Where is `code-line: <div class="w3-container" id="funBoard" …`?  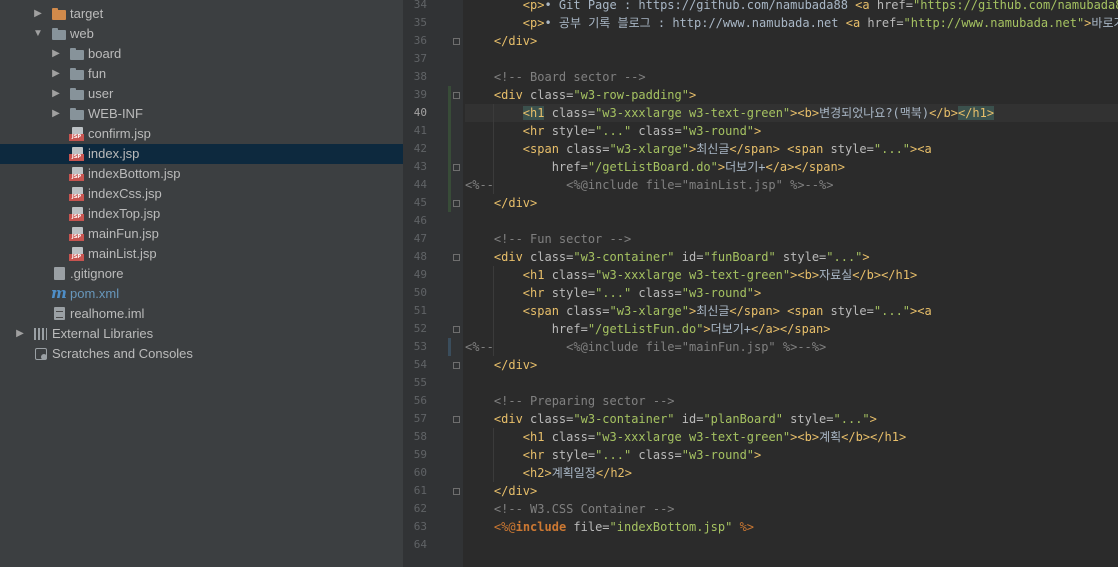
code-line: <div class="w3-container" id="funBoard" … is located at coordinates (791, 257).